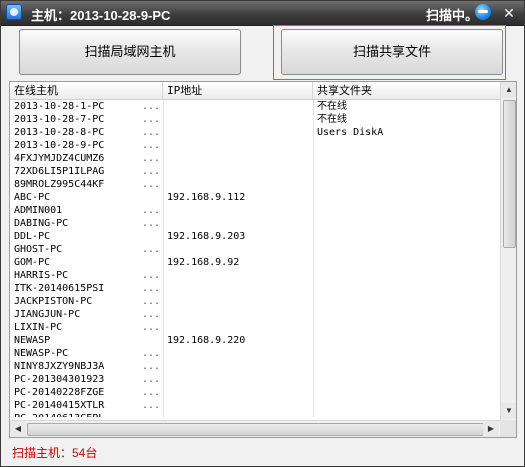  What do you see at coordinates (55, 453) in the screenshot?
I see `scanned-hosts-count: 扫描主机：54台` at bounding box center [55, 453].